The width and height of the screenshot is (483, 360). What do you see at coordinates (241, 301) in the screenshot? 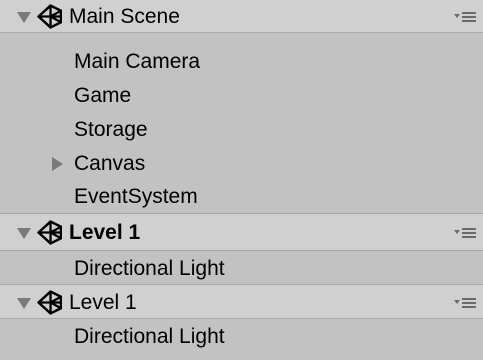
I see `scene-header-level-1: Level 1` at bounding box center [241, 301].